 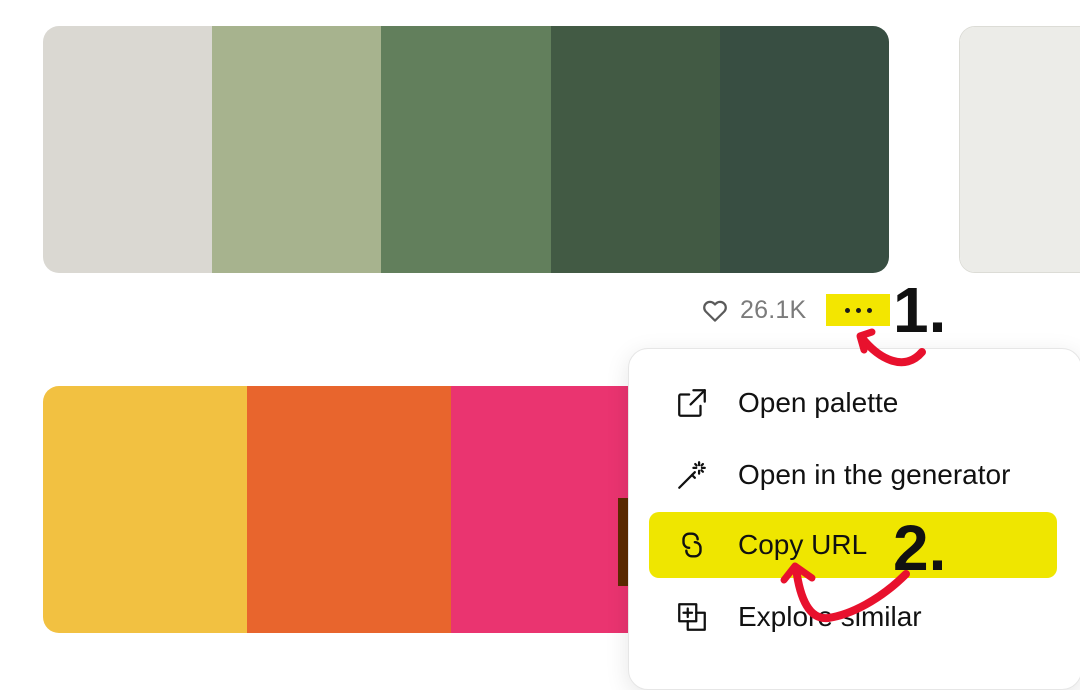 I want to click on palette-meta-row: 26.1K, so click(x=795, y=310).